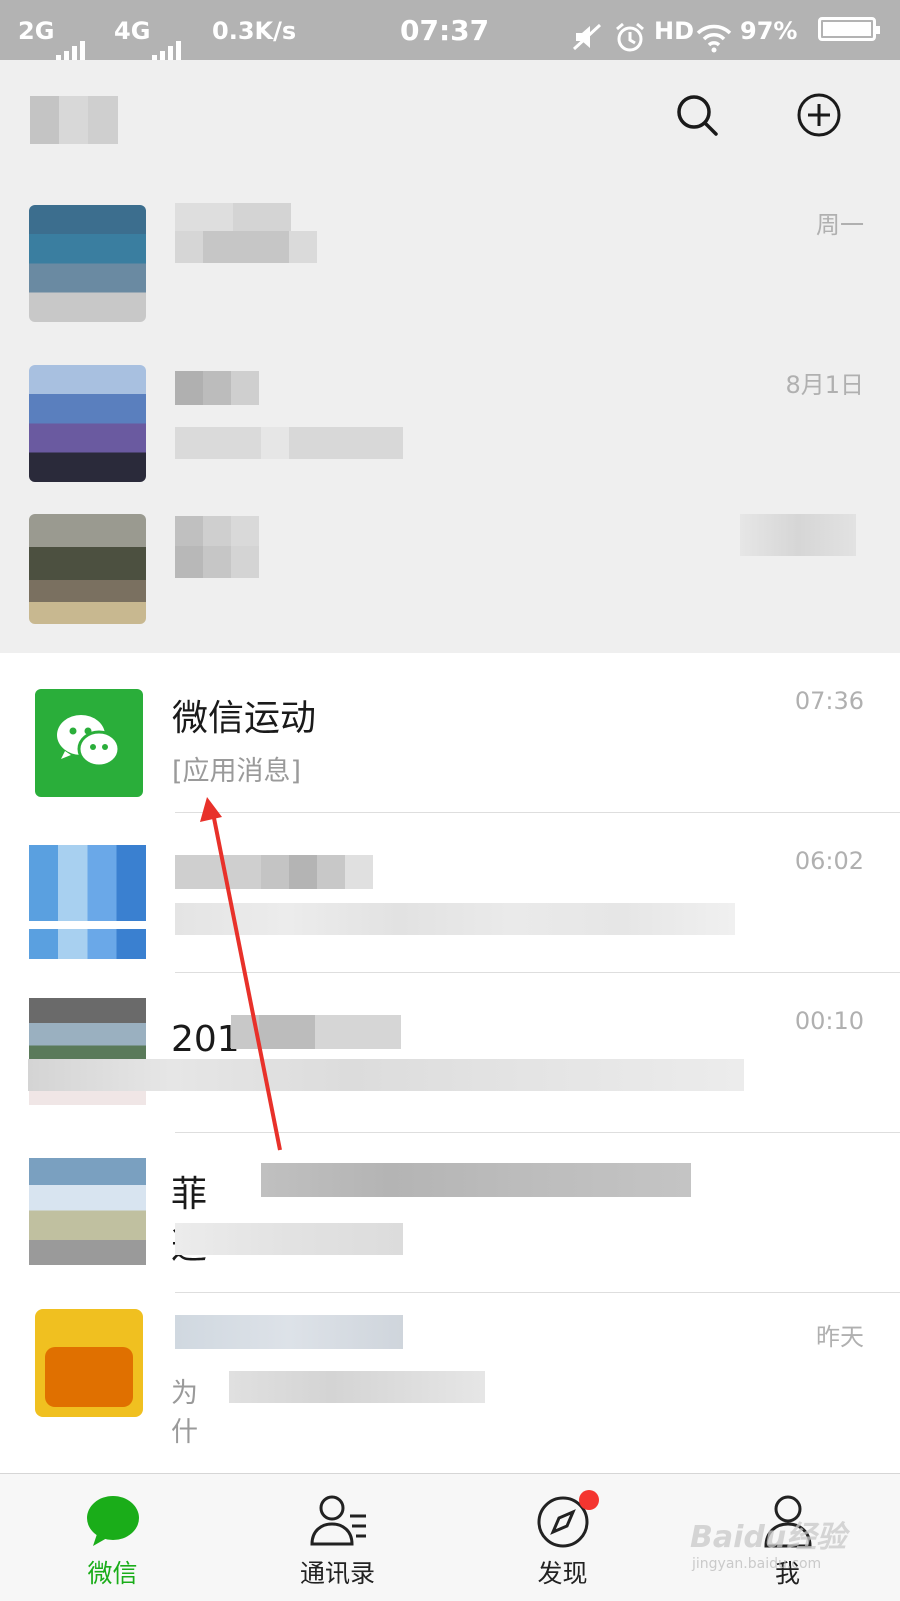 The height and width of the screenshot is (1601, 900). Describe the element at coordinates (132, 31) in the screenshot. I see `network-type-2: 4G` at that location.